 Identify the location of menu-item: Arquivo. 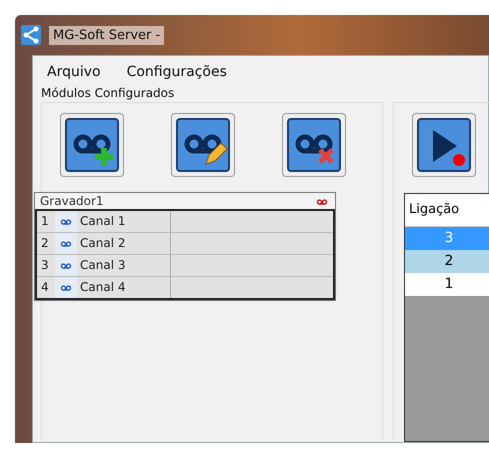
(74, 72).